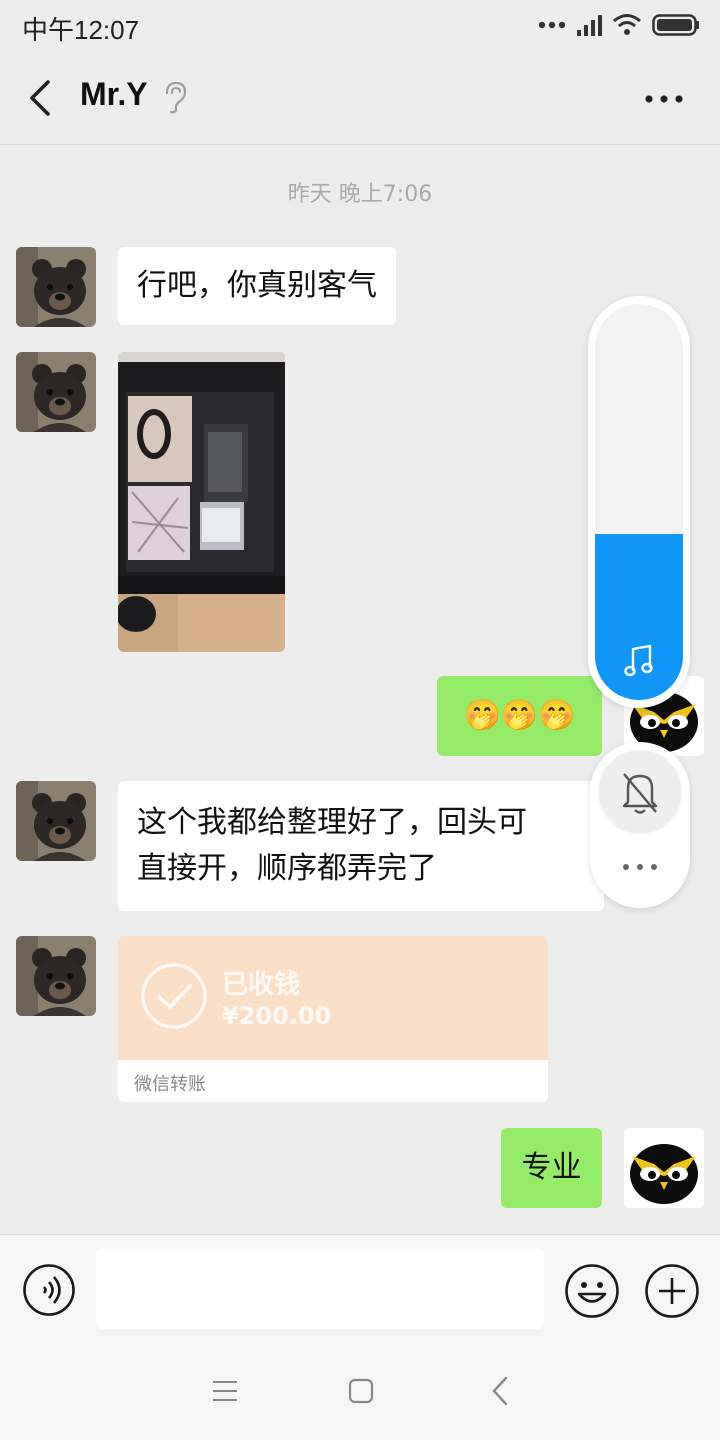  Describe the element at coordinates (589, 25) in the screenshot. I see `cellular-signal-icon` at that location.